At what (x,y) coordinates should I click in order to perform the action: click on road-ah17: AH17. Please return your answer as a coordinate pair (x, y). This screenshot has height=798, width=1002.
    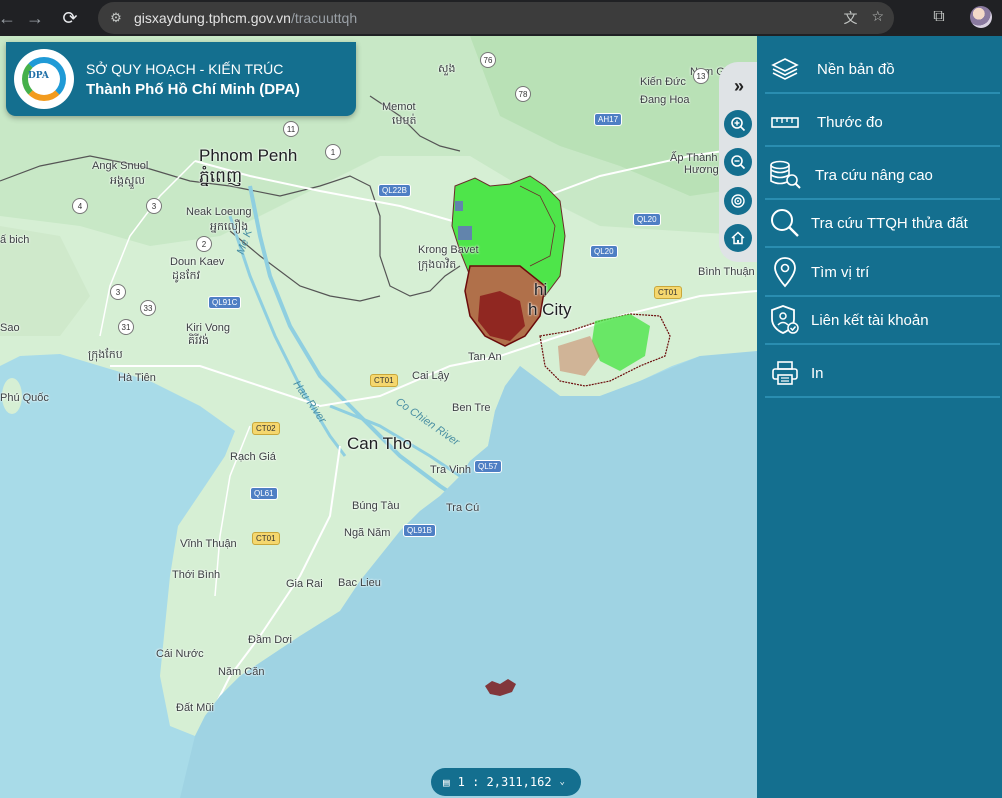
    Looking at the image, I should click on (608, 119).